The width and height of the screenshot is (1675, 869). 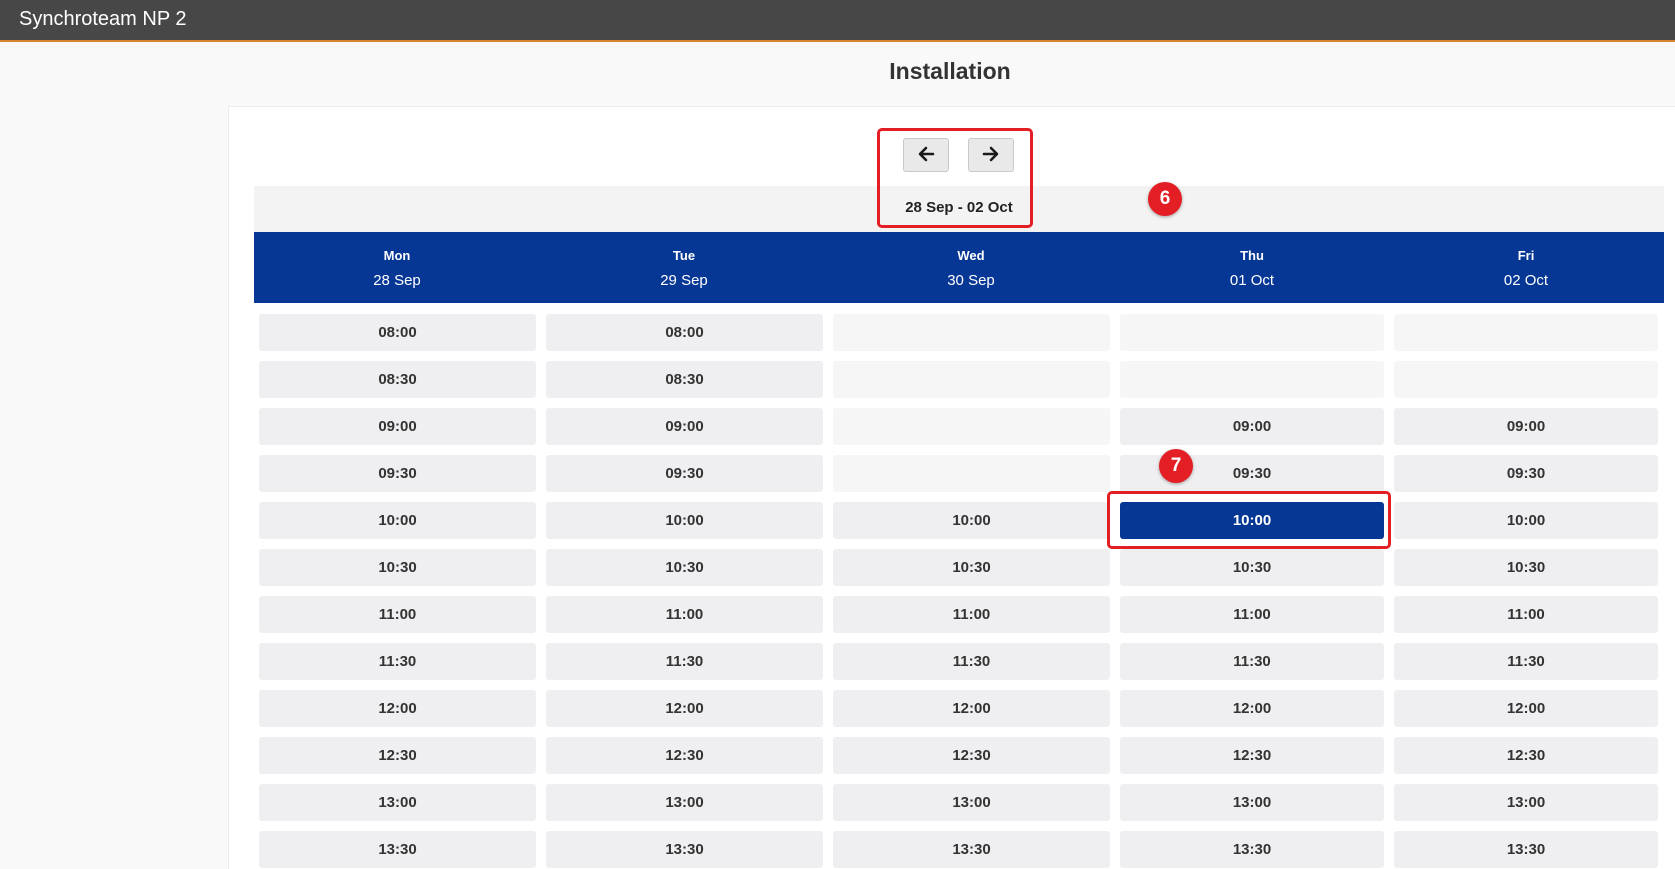 I want to click on next-week-button, so click(x=991, y=155).